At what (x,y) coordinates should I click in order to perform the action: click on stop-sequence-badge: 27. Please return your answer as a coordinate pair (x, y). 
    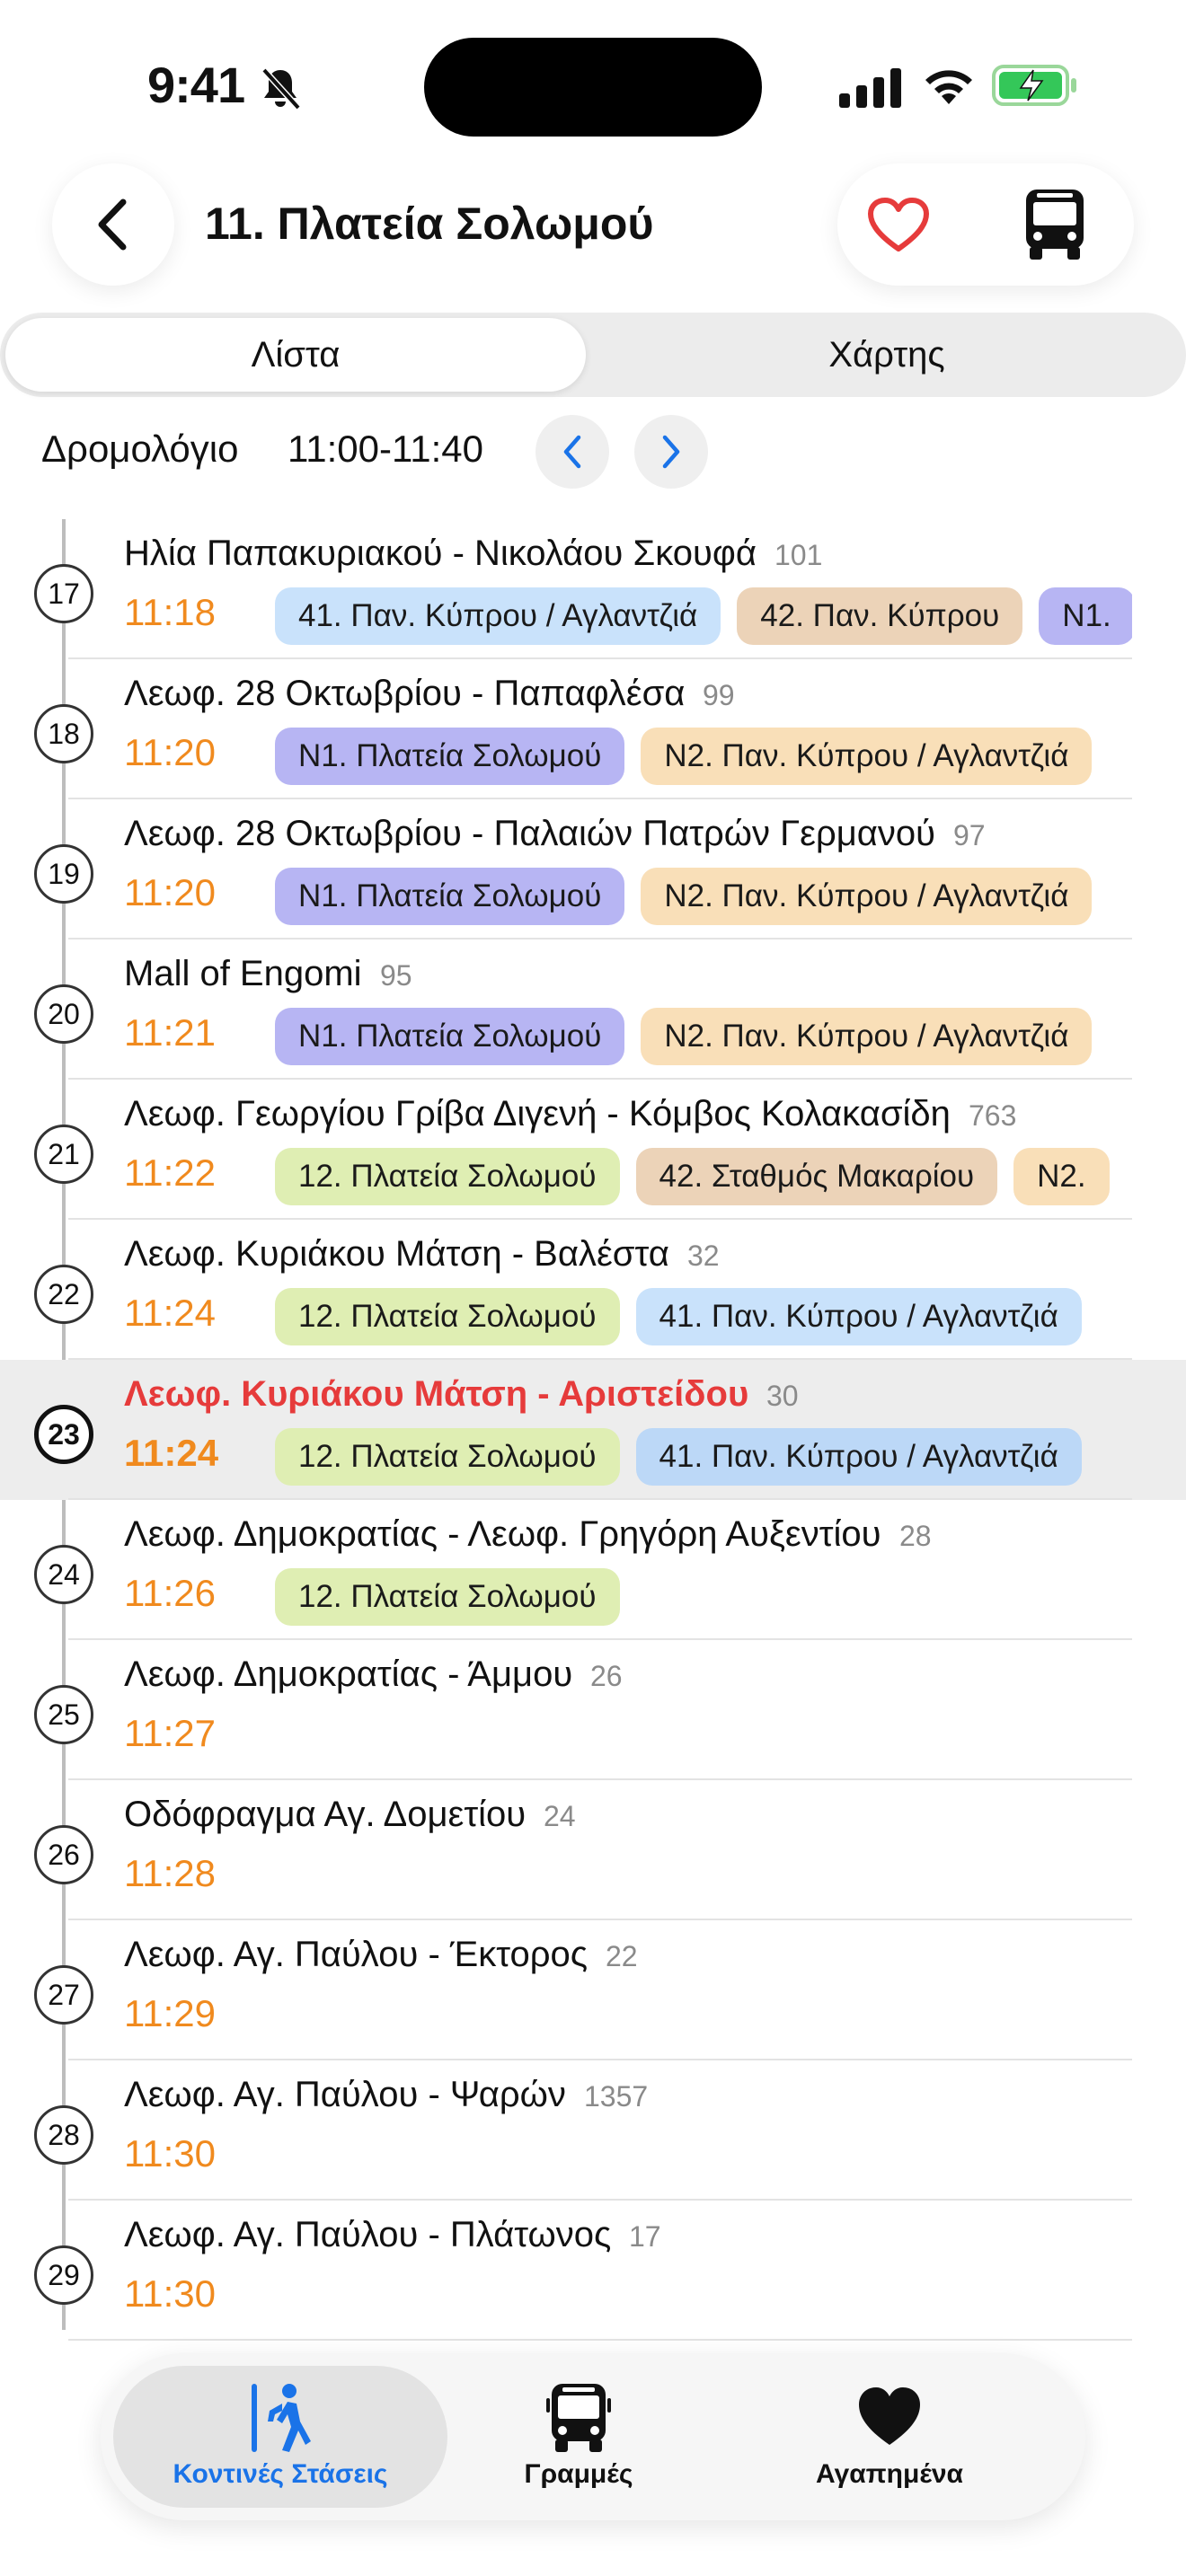
    Looking at the image, I should click on (63, 1995).